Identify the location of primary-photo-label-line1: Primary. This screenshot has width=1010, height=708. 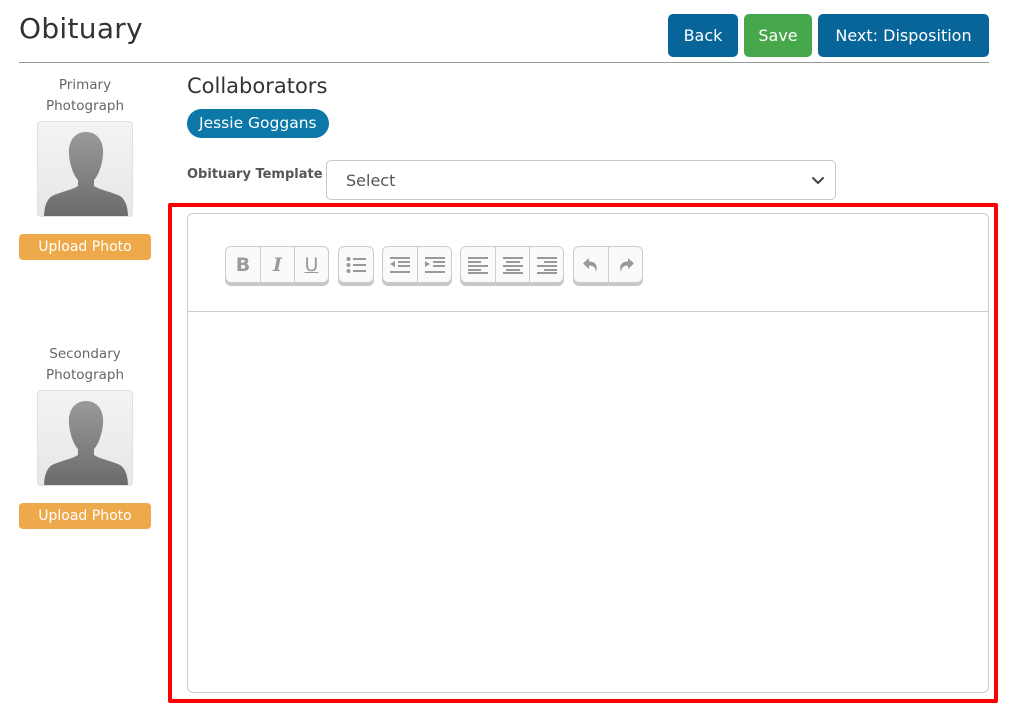
(85, 85).